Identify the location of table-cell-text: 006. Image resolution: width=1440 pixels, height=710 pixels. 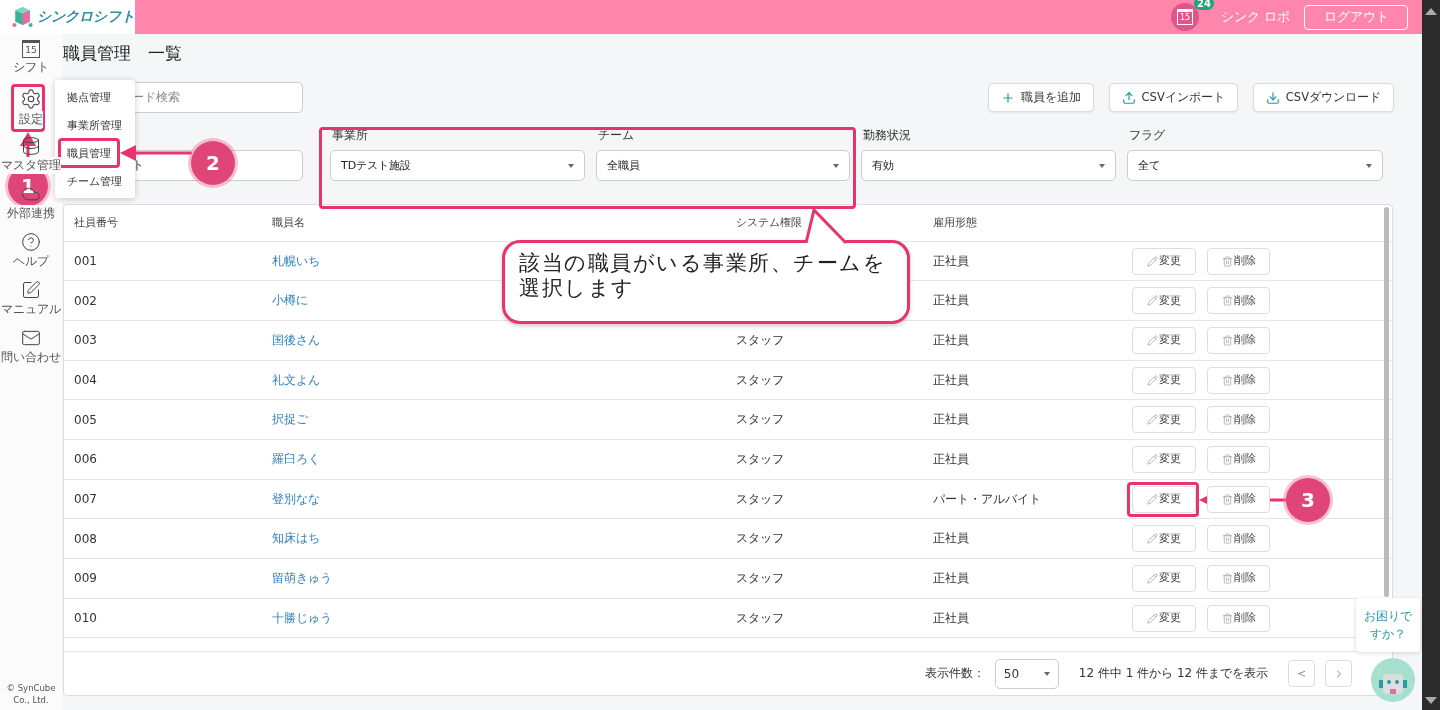
(86, 459).